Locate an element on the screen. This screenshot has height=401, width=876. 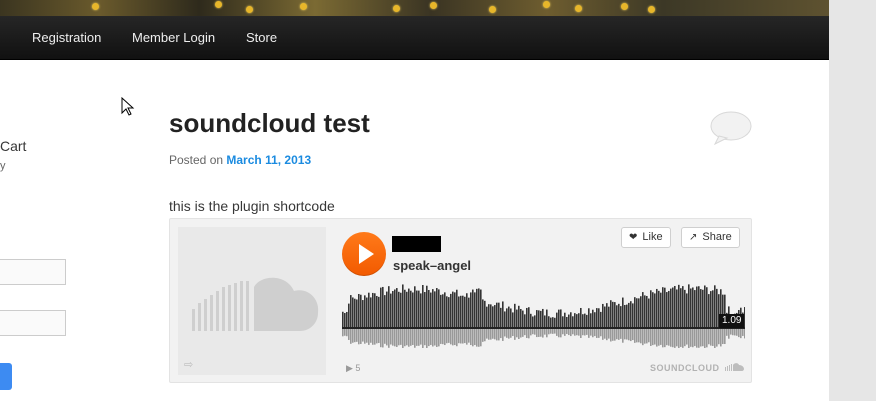
post-date-link: March 11, 2013 is located at coordinates (268, 160).